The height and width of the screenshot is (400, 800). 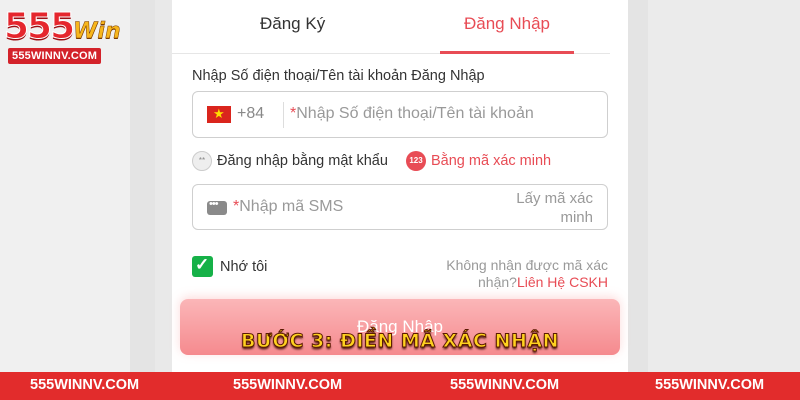 What do you see at coordinates (39, 27) in the screenshot?
I see `logo-number: 555` at bounding box center [39, 27].